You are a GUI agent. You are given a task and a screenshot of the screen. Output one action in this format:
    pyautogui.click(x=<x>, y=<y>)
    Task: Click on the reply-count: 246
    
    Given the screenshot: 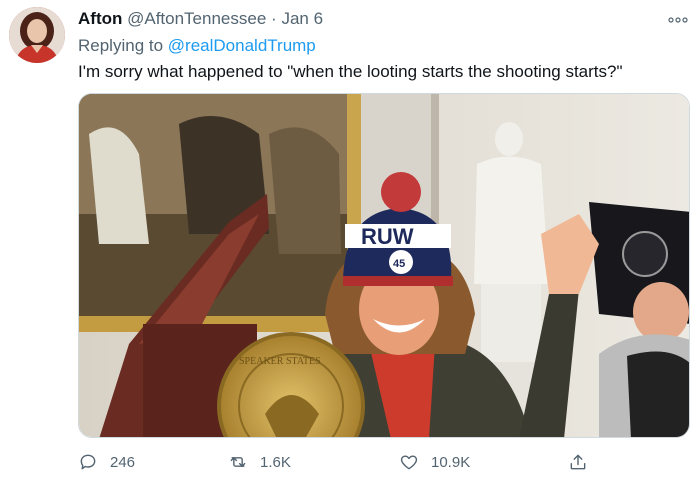 What is the action you would take?
    pyautogui.click(x=123, y=462)
    